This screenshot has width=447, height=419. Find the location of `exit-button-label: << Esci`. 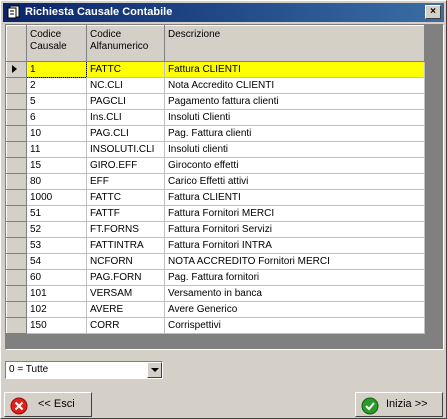

exit-button-label: << Esci is located at coordinates (56, 404).